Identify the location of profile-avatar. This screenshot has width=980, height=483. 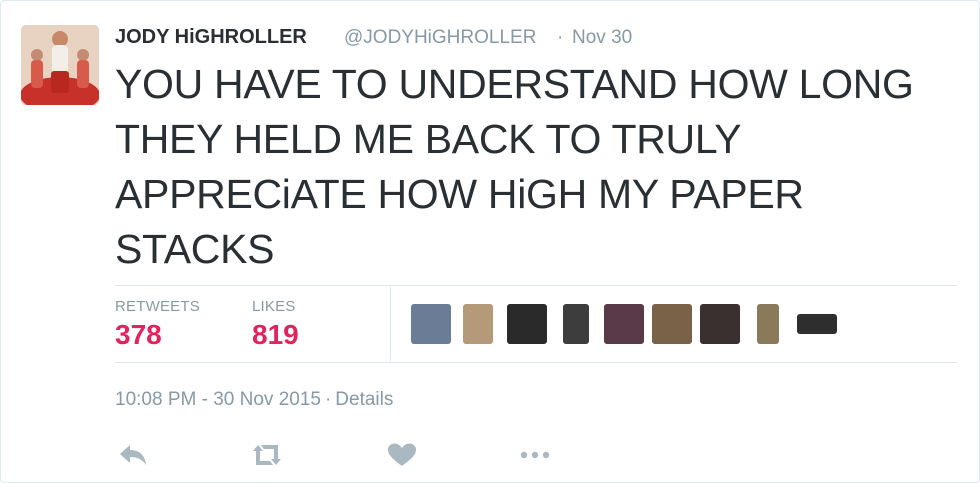
(60, 65).